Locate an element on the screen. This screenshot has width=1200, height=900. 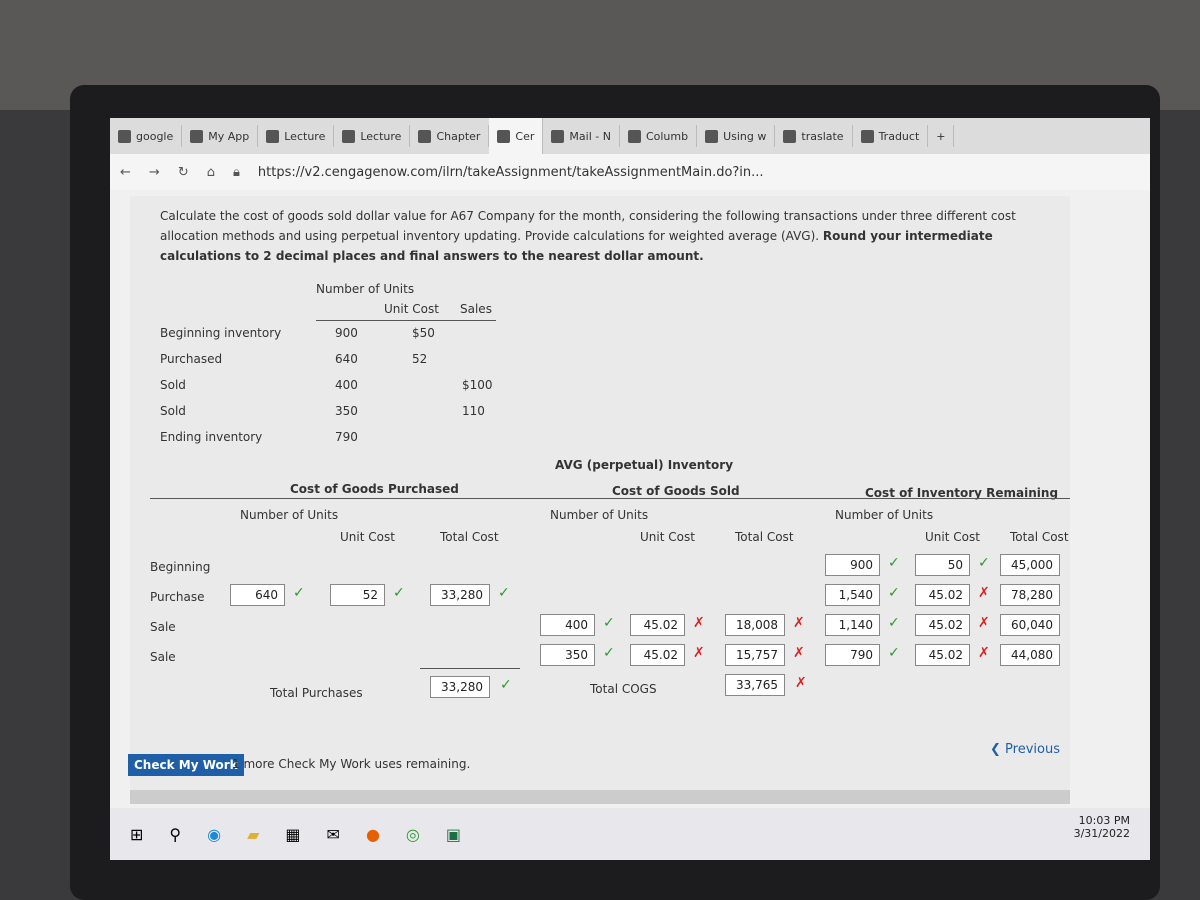
tab-6: Mail - N is located at coordinates (581, 136).